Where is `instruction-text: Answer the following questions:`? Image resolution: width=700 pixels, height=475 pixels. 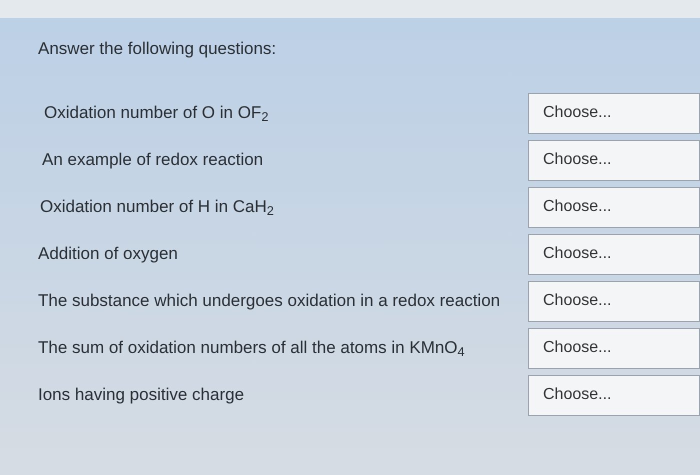
instruction-text: Answer the following questions: is located at coordinates (158, 49).